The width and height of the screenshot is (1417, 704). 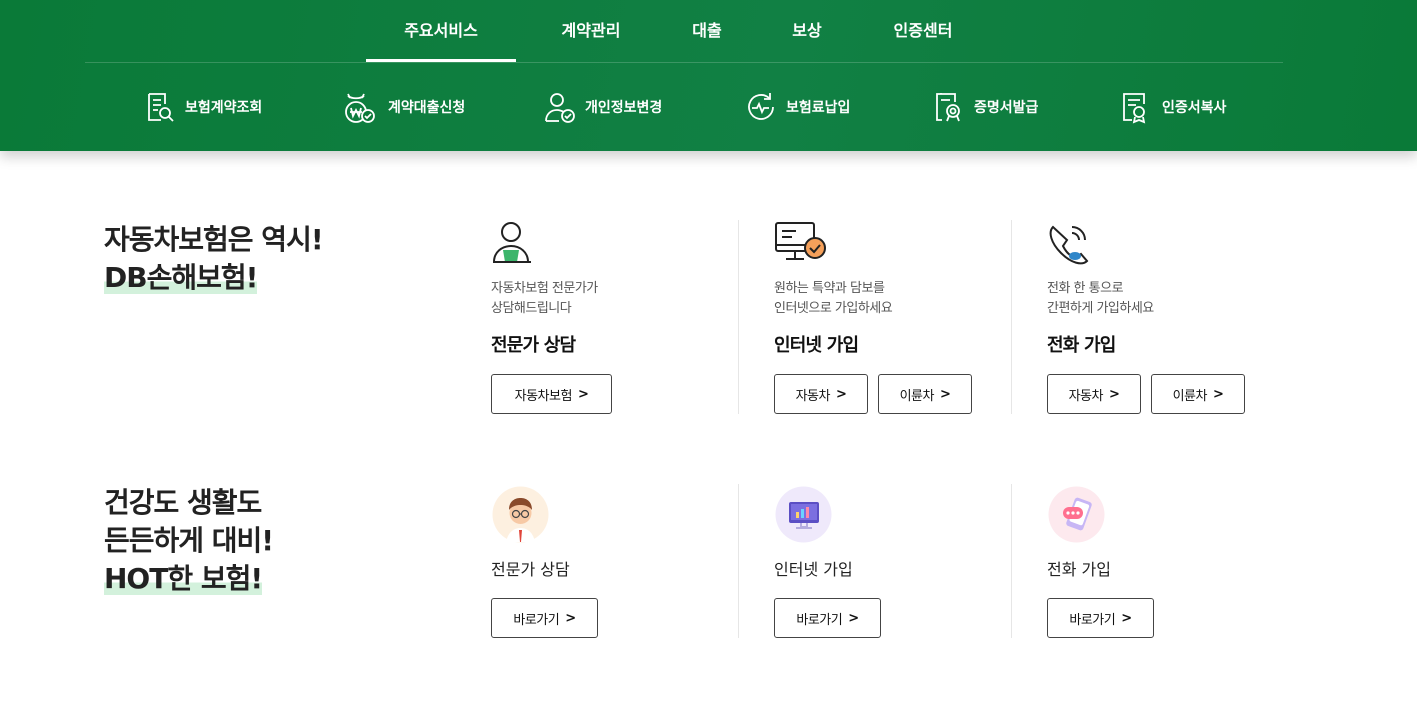 I want to click on loan-money-check-icon, so click(x=360, y=108).